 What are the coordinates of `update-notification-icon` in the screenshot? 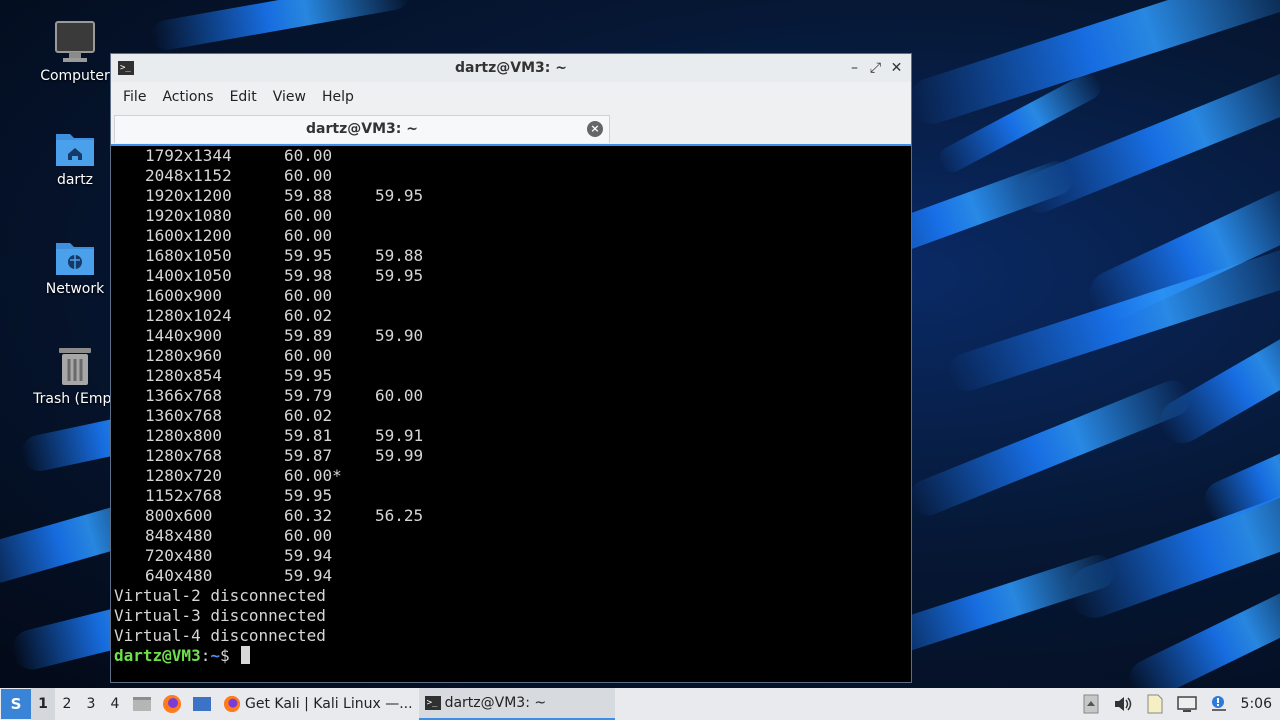 It's located at (1219, 704).